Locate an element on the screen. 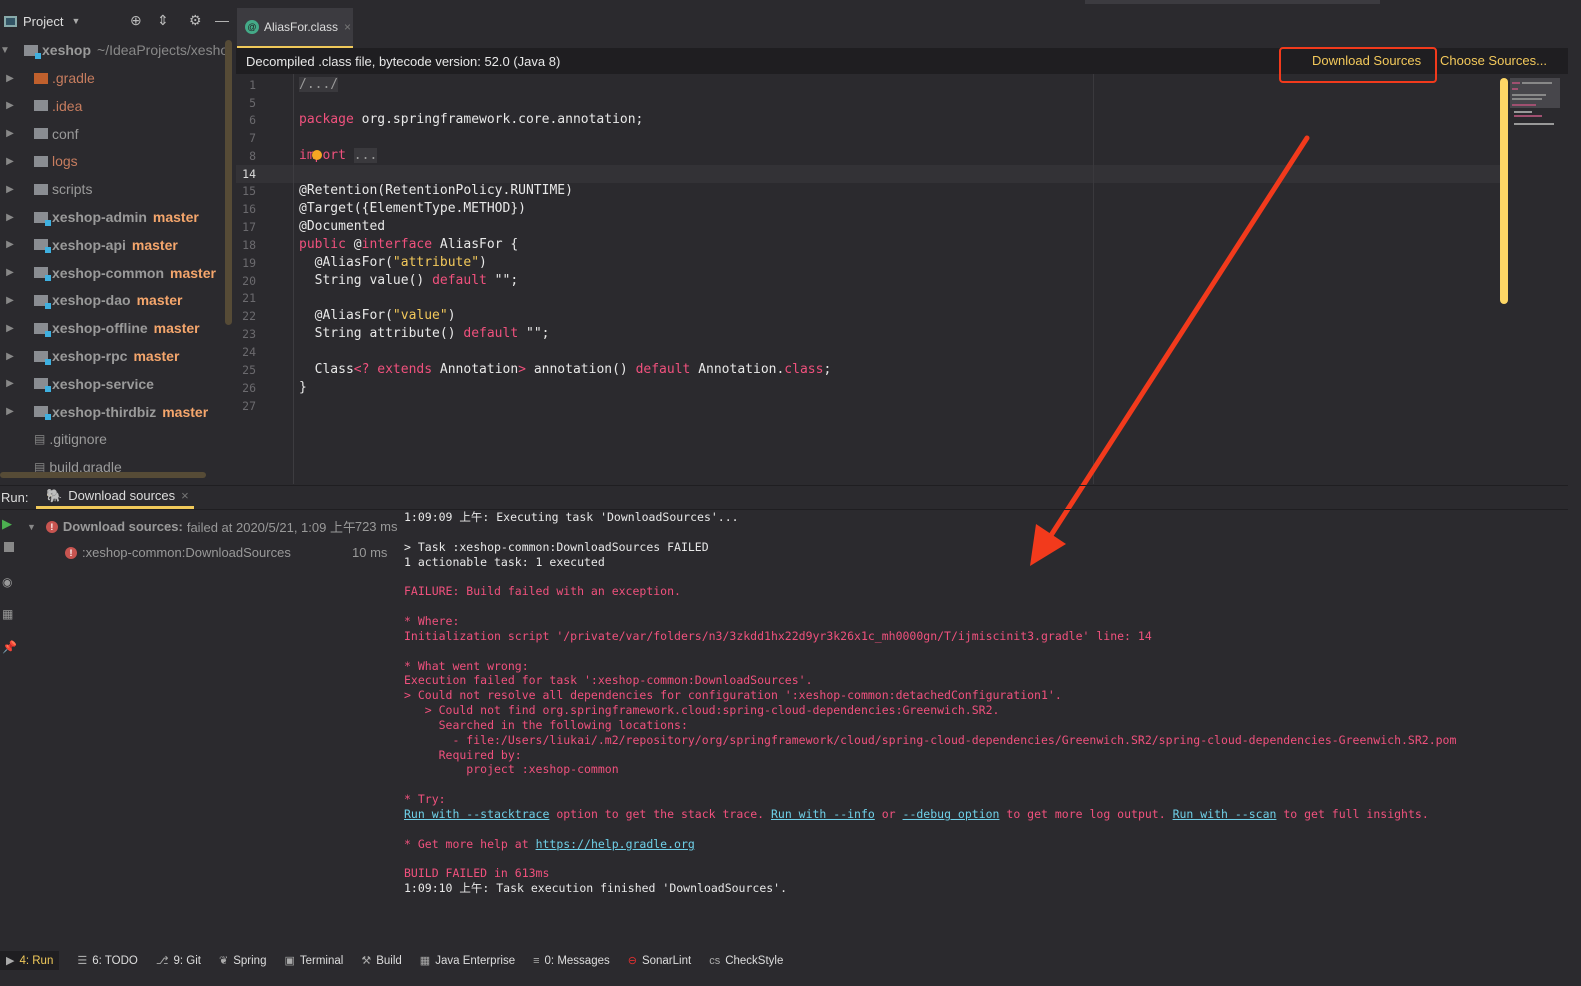  pin-icon: 📌 is located at coordinates (9, 647).